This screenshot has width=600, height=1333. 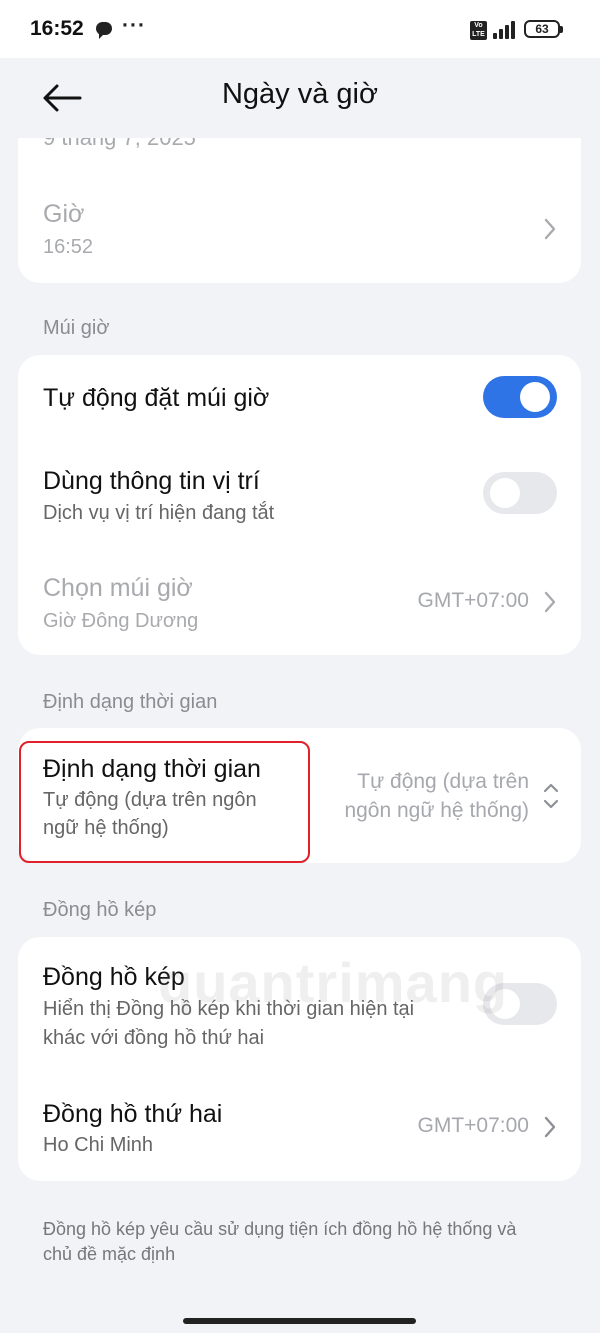 I want to click on select-timezone-row: Chọn múi giờ Giờ Đông Dương GMT+07:00, so click(x=299, y=596).